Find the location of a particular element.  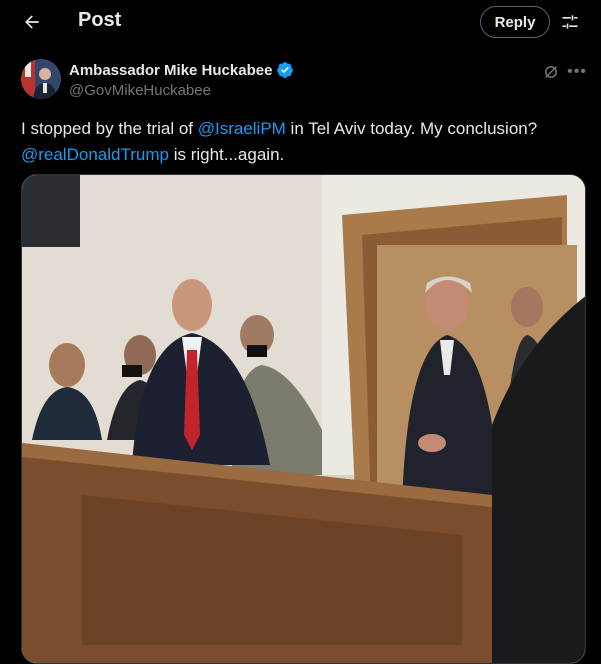

page-title: Post is located at coordinates (100, 20).